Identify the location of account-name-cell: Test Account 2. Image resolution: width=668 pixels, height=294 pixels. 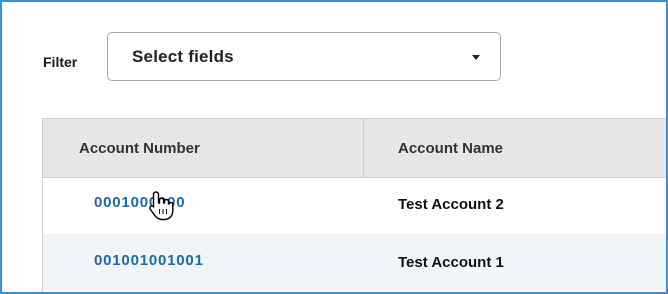
(451, 204).